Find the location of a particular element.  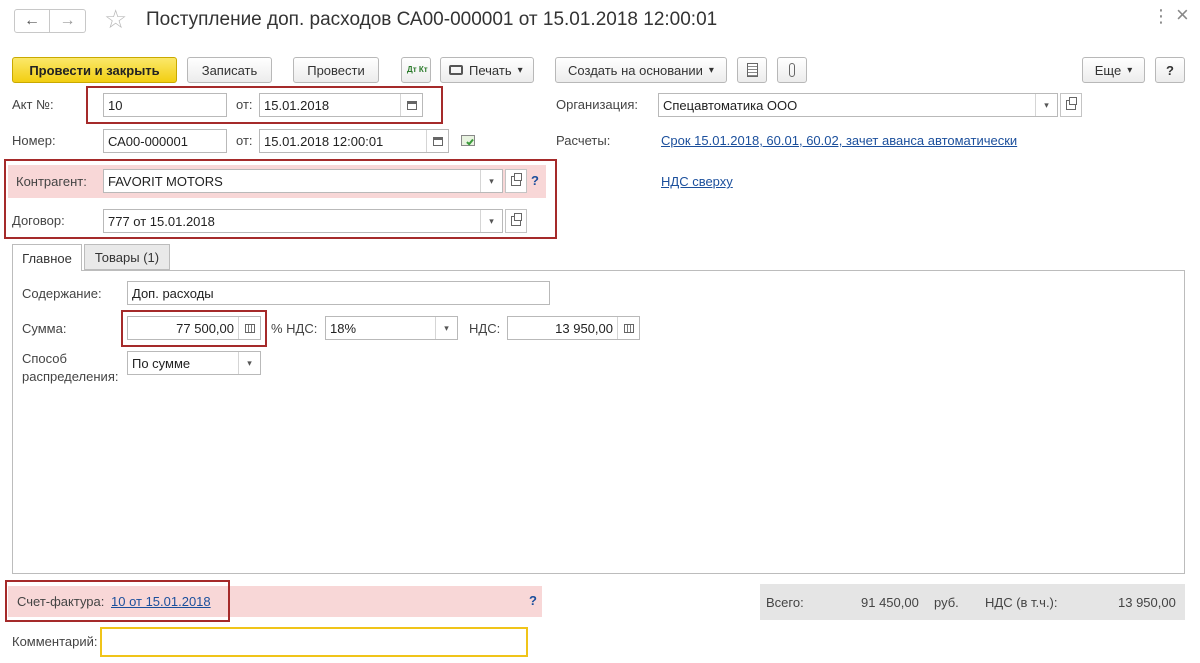

organization-label: Организация: is located at coordinates (597, 104).